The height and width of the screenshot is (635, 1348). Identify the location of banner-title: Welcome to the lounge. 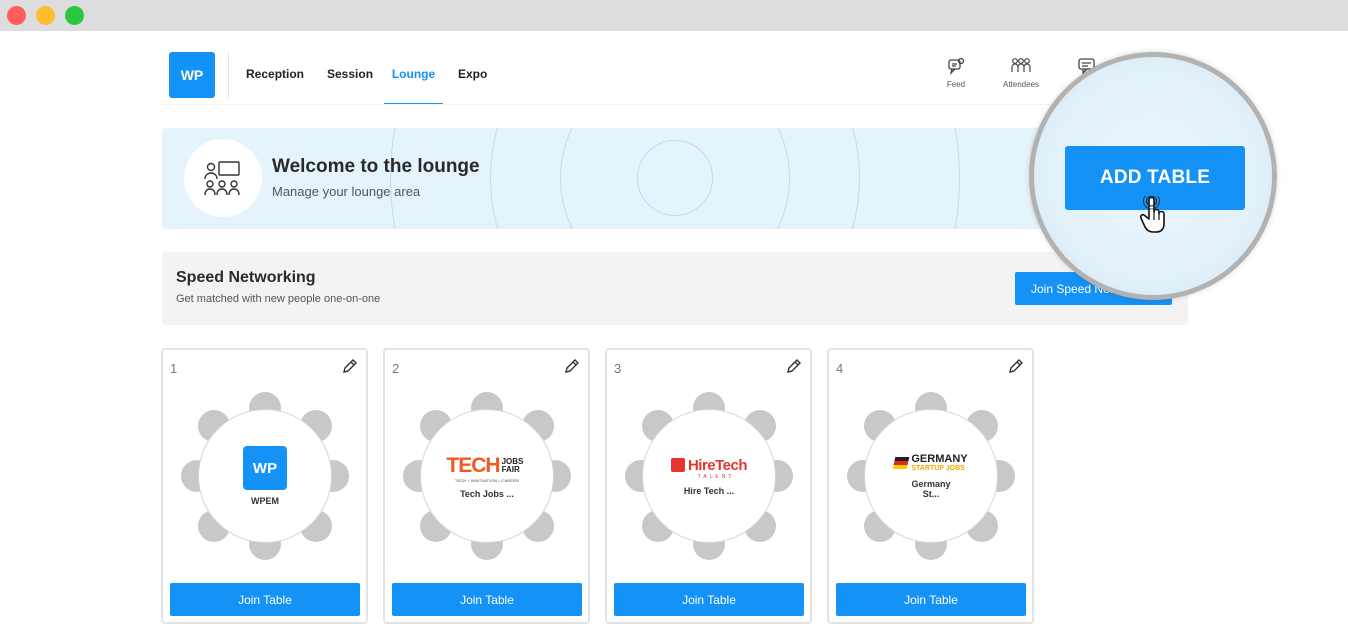
(376, 166).